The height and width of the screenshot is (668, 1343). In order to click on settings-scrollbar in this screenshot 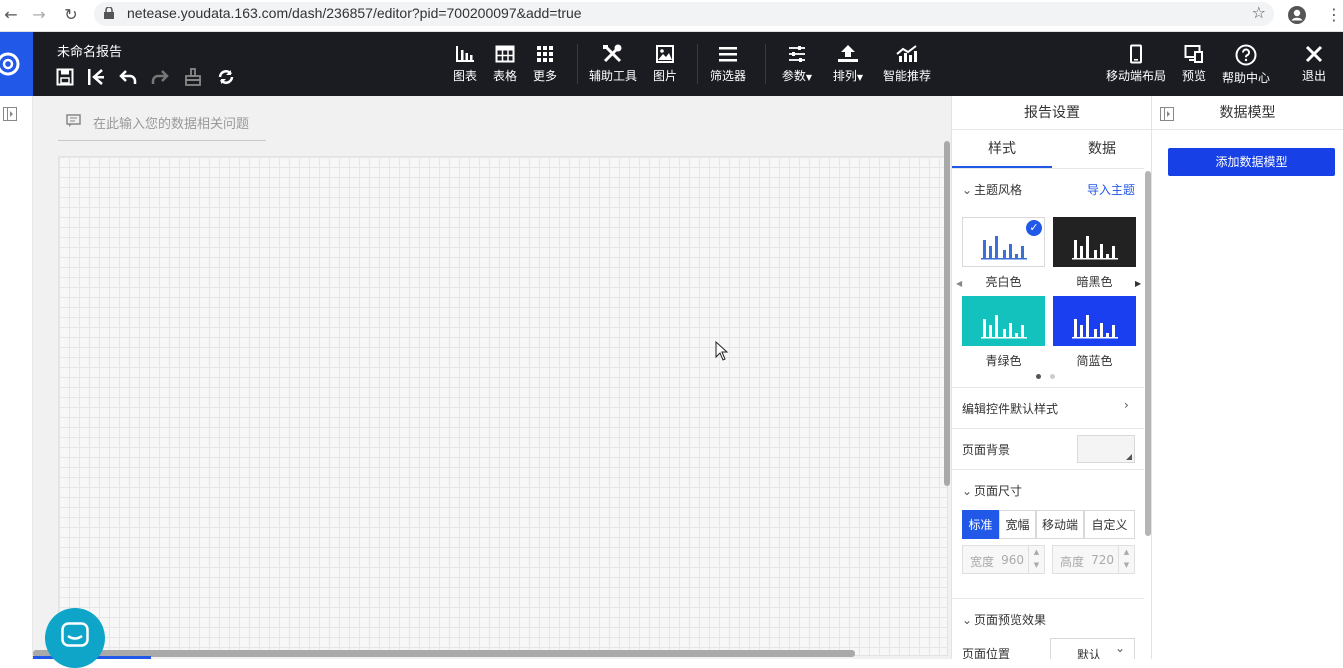, I will do `click(1148, 353)`.